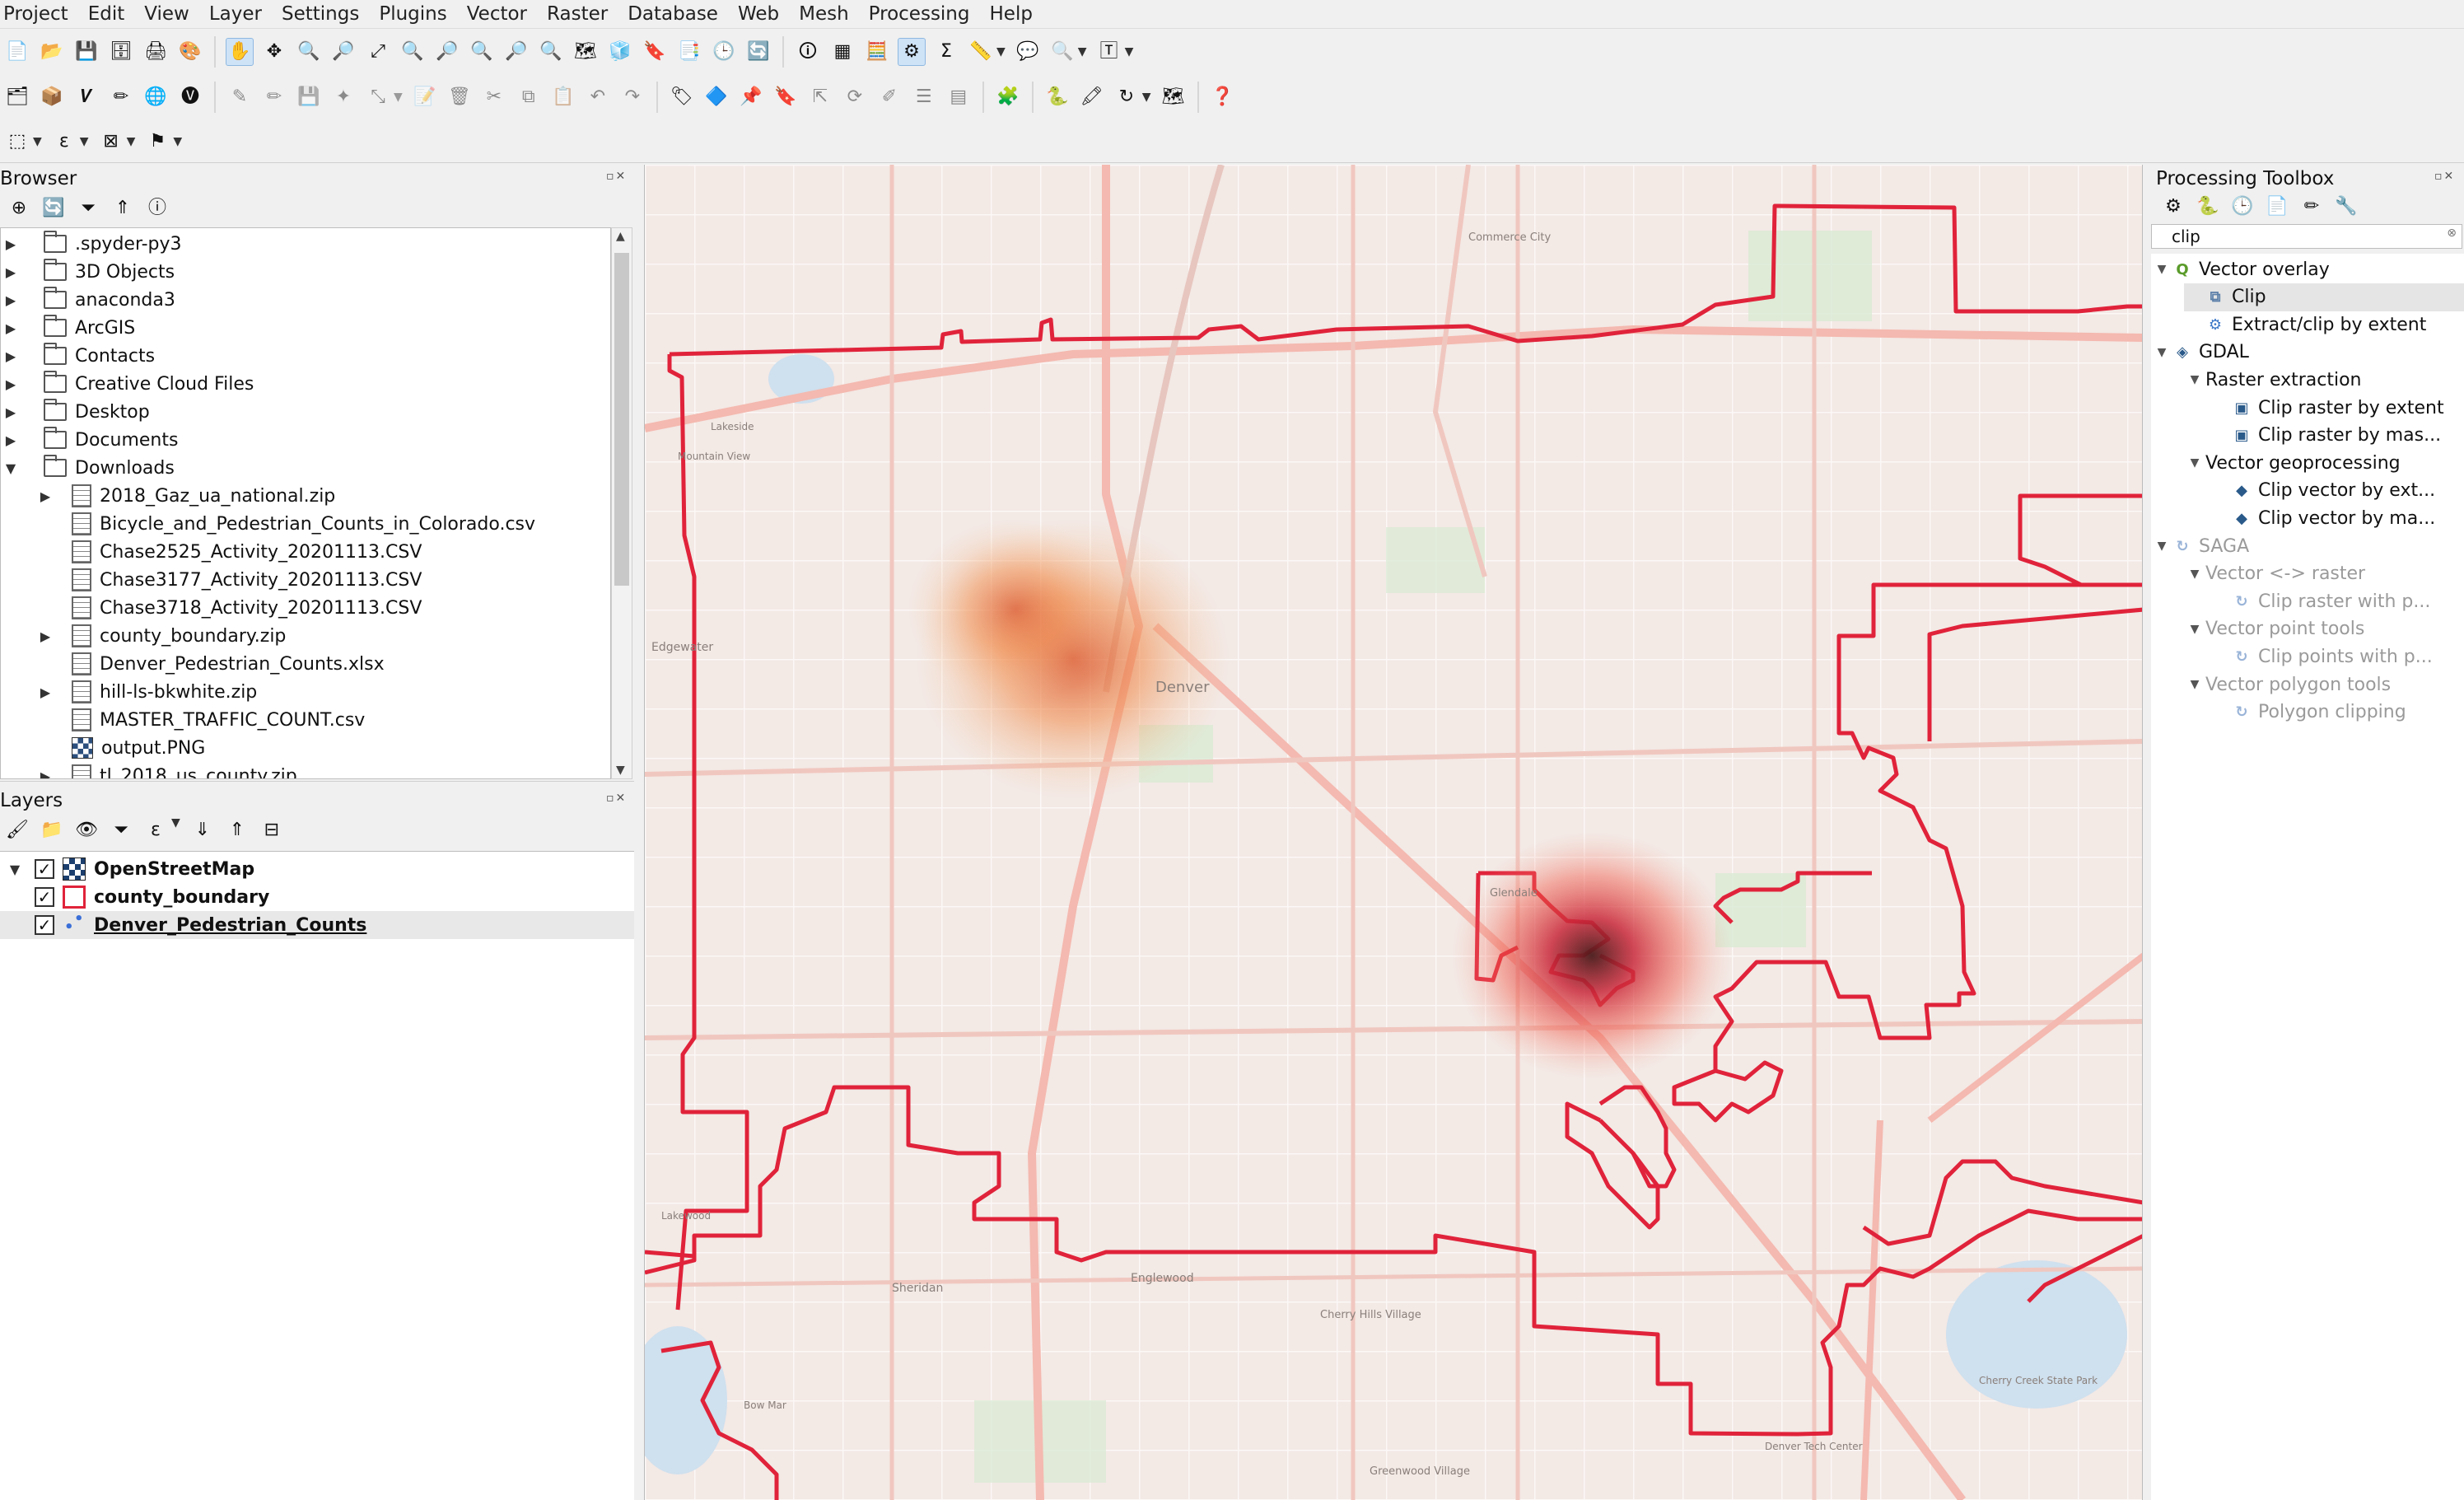  Describe the element at coordinates (2324, 297) in the screenshot. I see `toolbox-algorithm: ⧉ Clip` at that location.